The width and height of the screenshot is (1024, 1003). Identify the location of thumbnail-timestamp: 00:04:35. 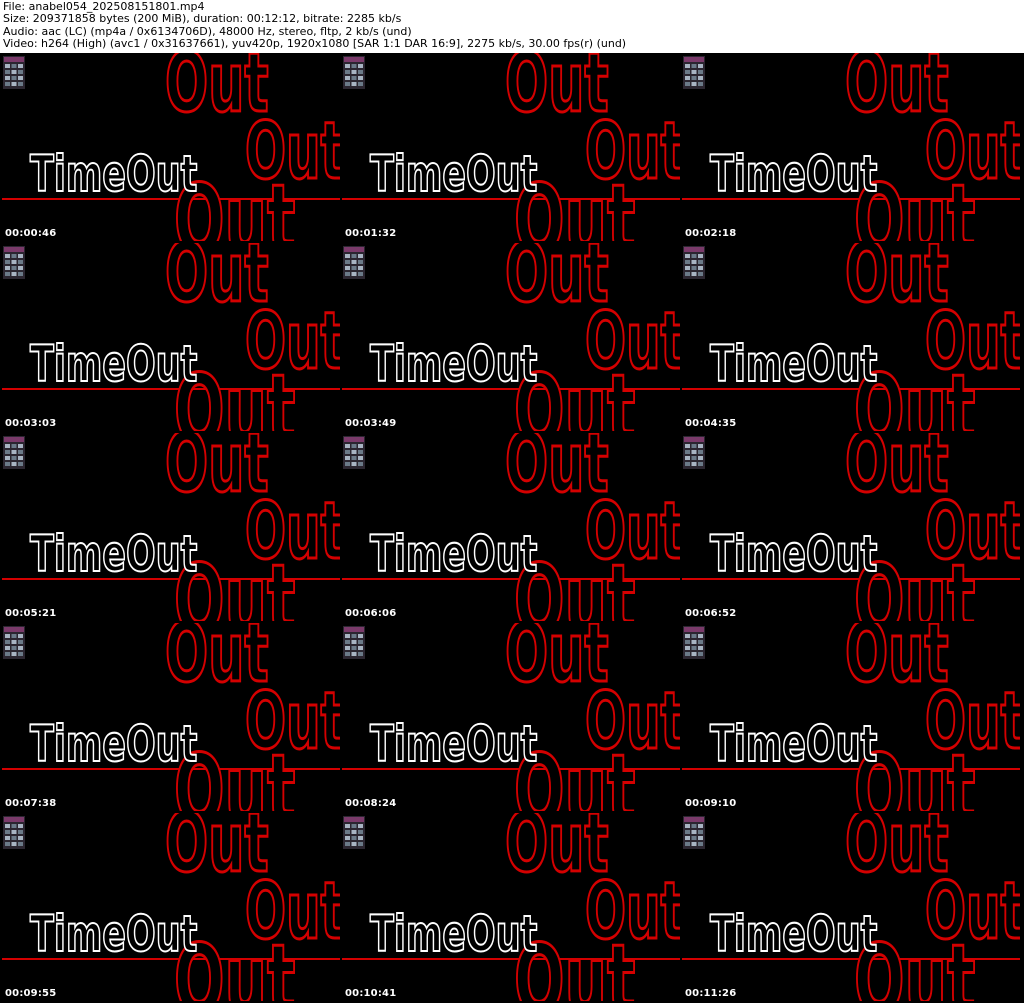
(711, 423).